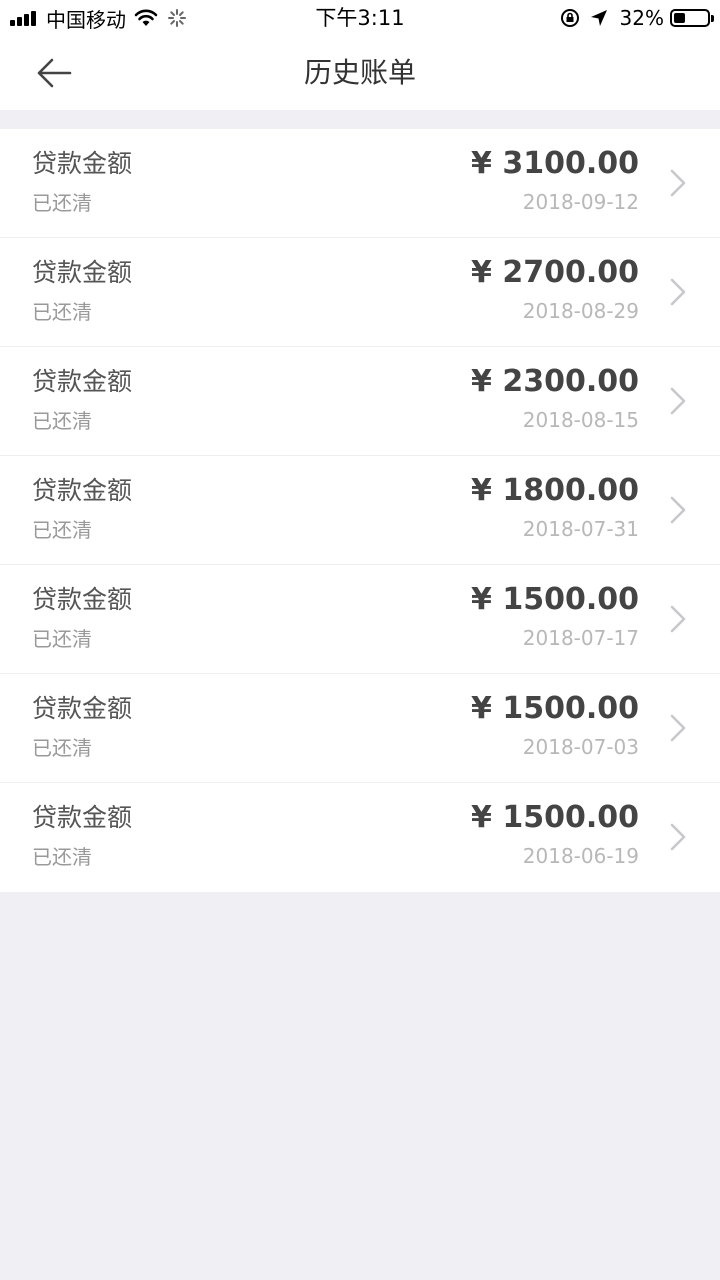 The image size is (720, 1280). What do you see at coordinates (360, 183) in the screenshot?
I see `bill-list-item: 贷款金额 已还清 ¥ 3100.00 2018-09-12` at bounding box center [360, 183].